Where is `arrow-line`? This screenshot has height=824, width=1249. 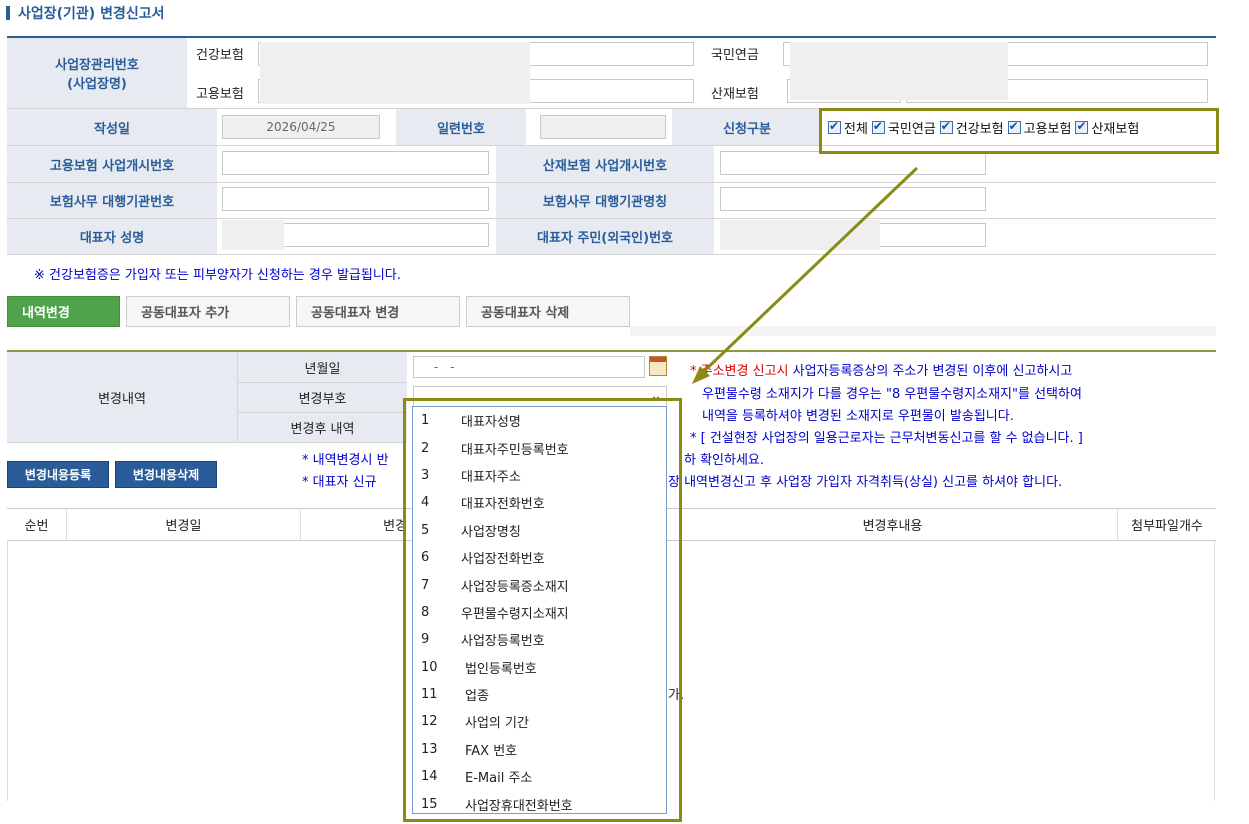 arrow-line is located at coordinates (808, 271).